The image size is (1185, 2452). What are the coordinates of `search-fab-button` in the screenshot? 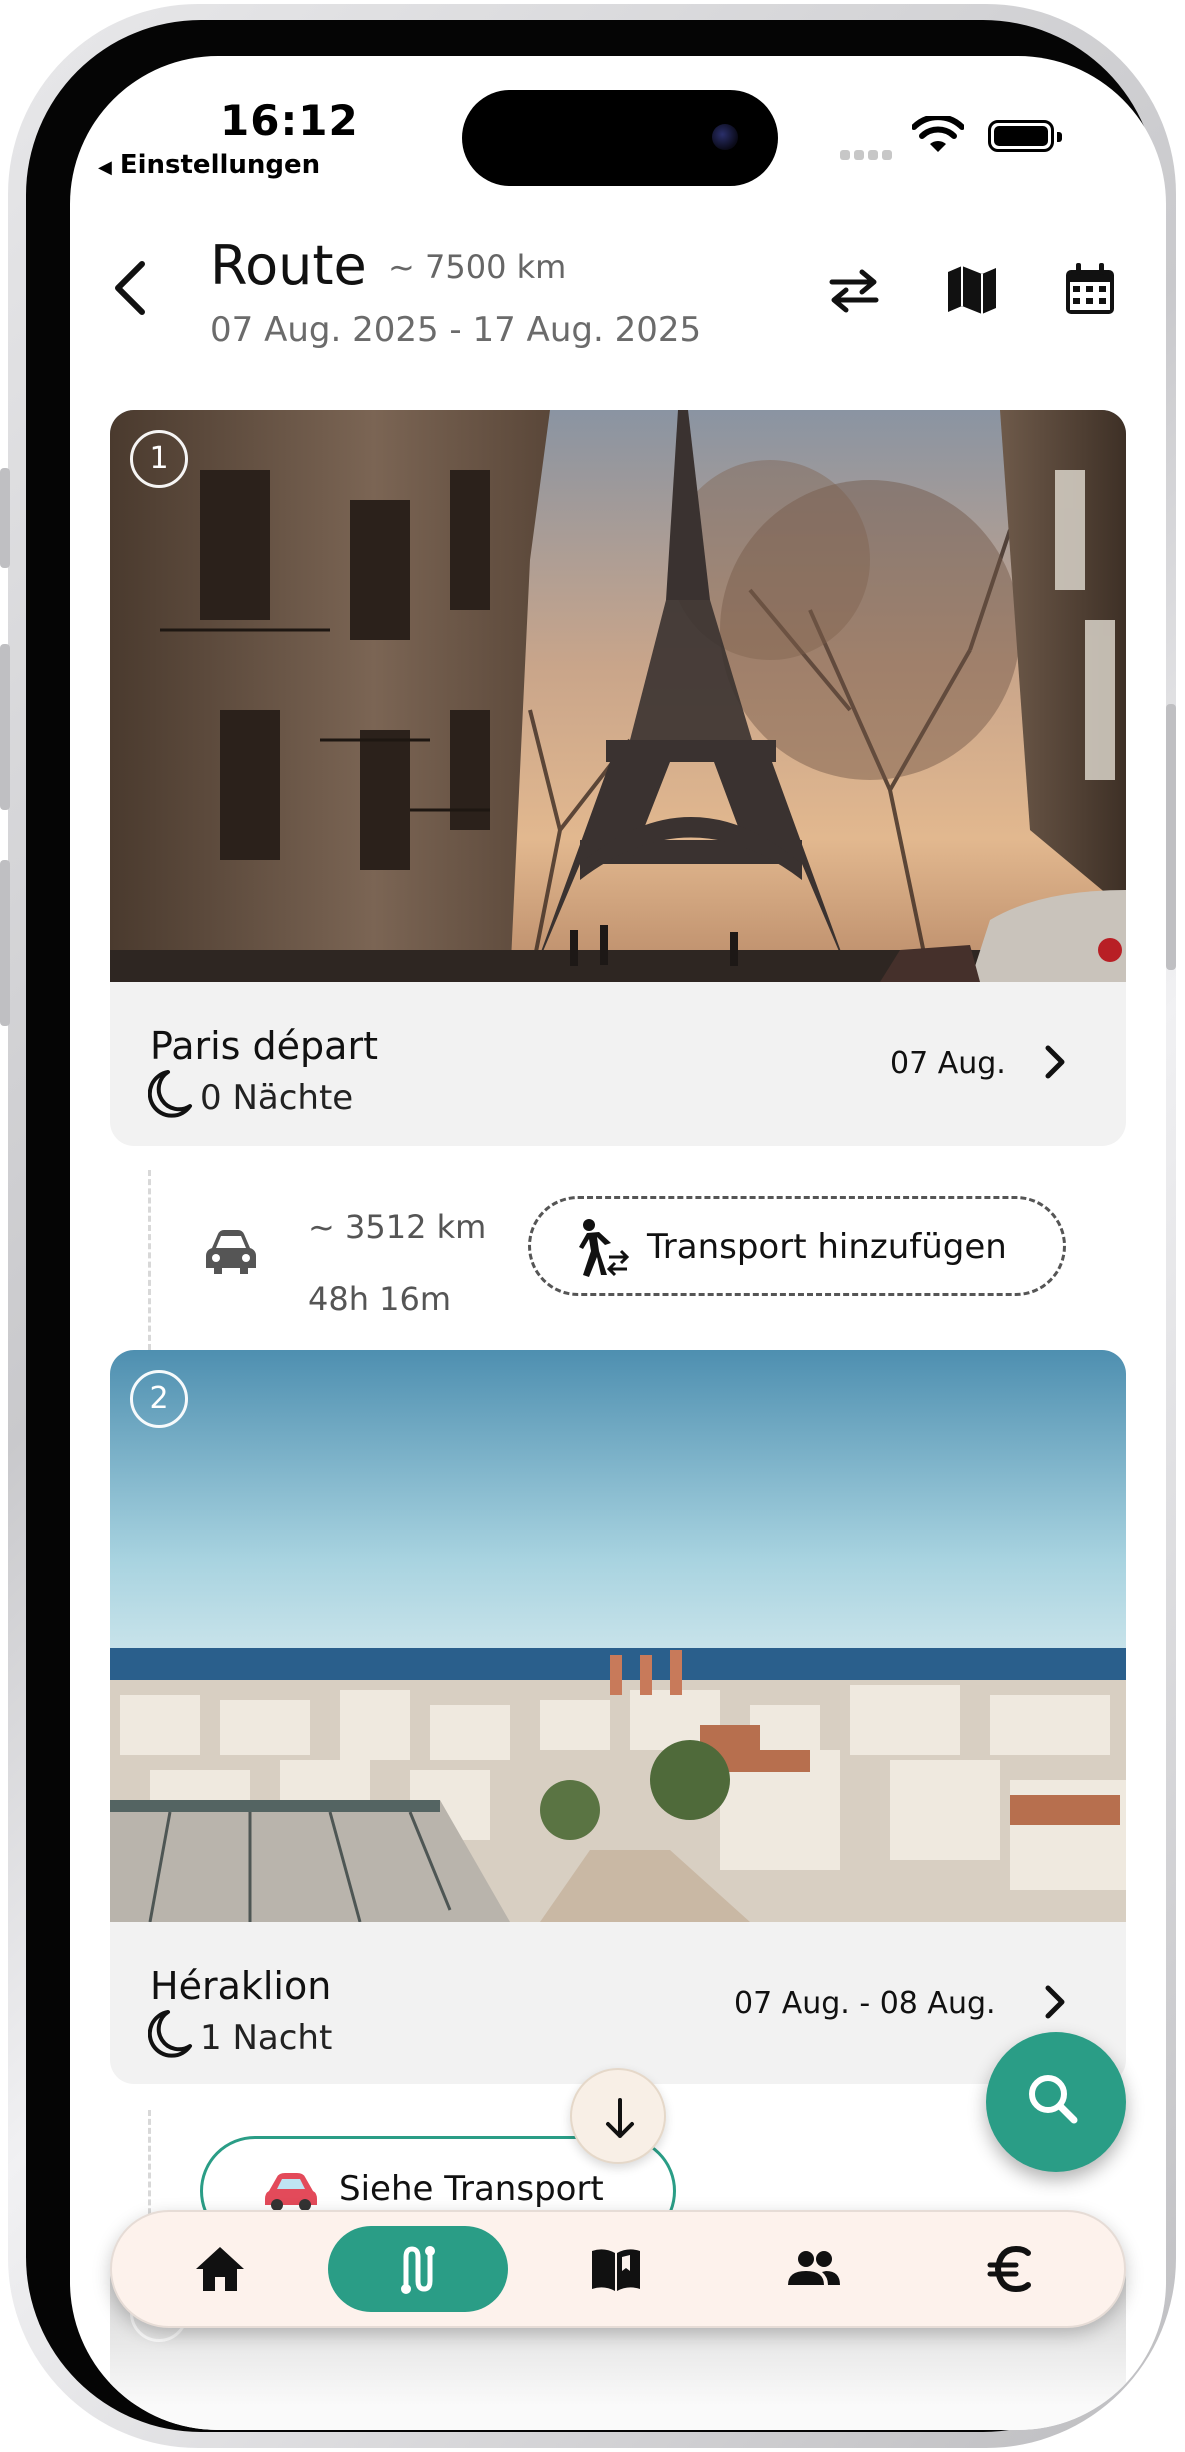 It's located at (1056, 2102).